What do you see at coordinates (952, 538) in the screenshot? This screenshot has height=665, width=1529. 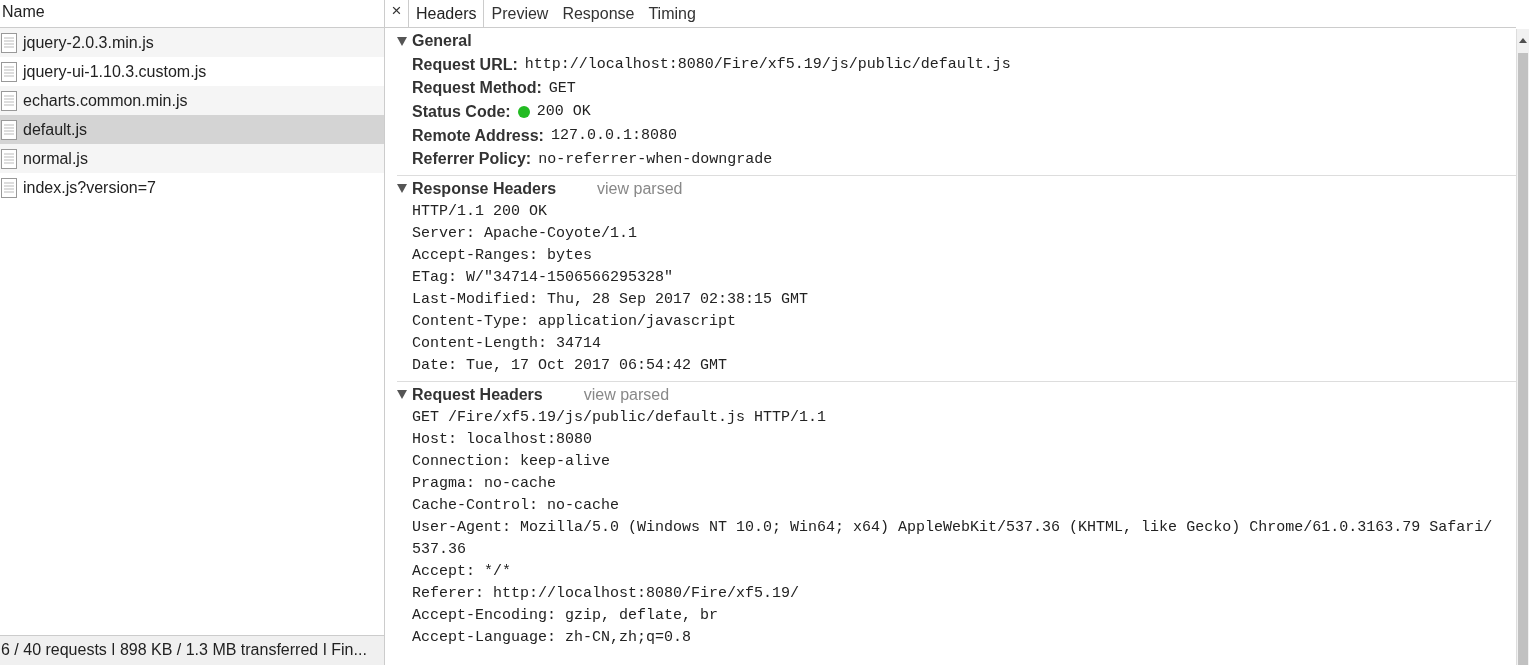 I see `header-line: User-Agent: Mozilla/5.0 (Windows NT 10.0; Win64; x64) AppleWebKit/537.36 (KHTML, like Gecko) Chrome/61.0.3163.79 Safari/537.36` at bounding box center [952, 538].